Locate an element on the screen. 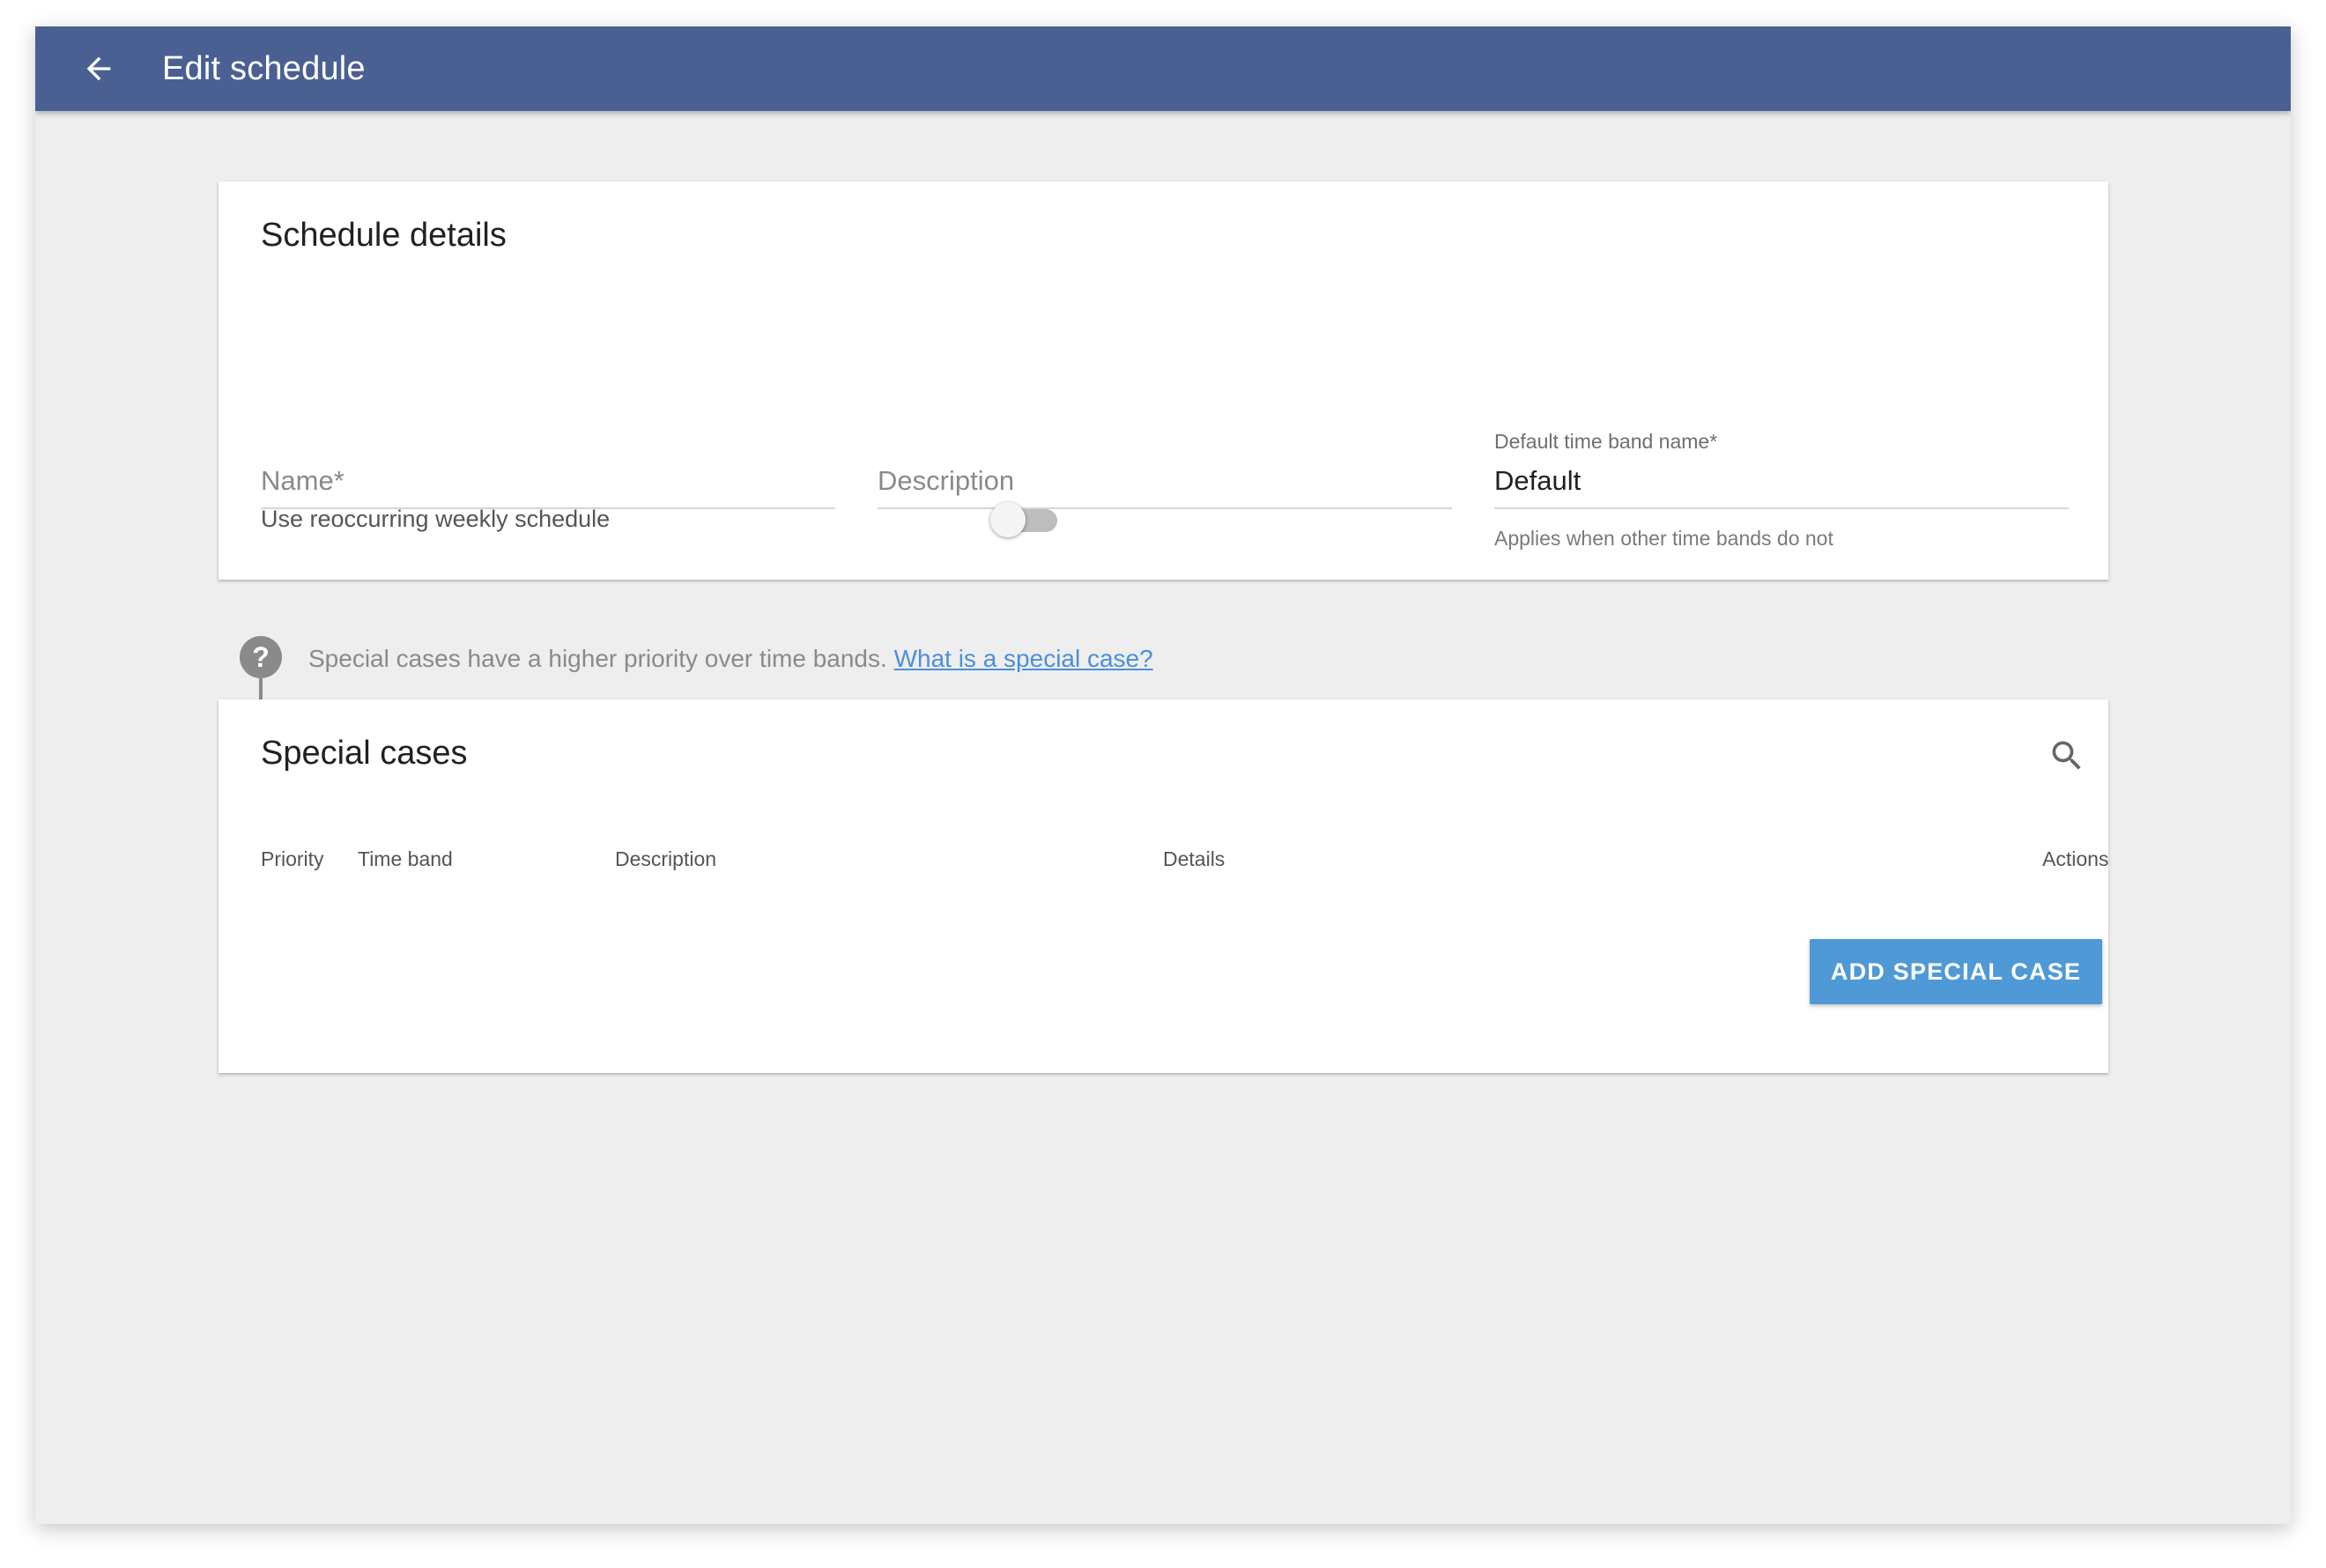 The width and height of the screenshot is (2326, 1568). what-is-special-case-link: What is a special case? is located at coordinates (1024, 658).